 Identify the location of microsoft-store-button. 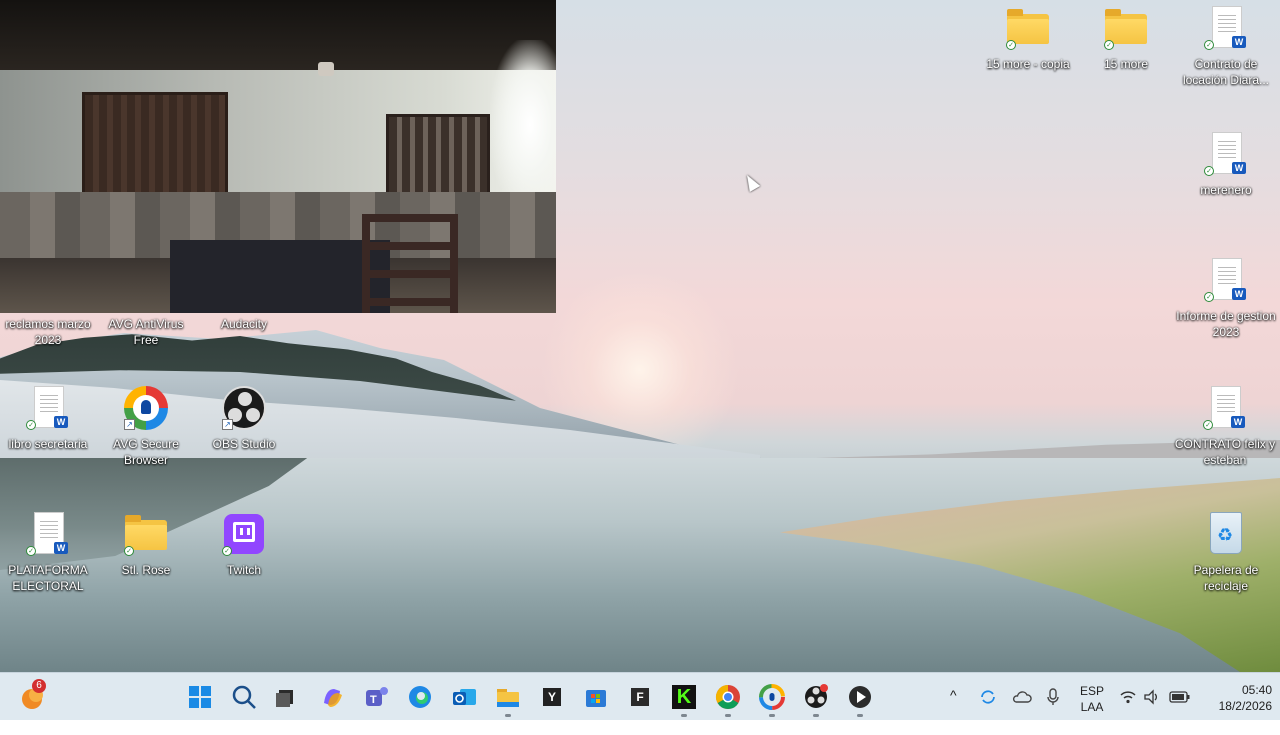
(596, 697).